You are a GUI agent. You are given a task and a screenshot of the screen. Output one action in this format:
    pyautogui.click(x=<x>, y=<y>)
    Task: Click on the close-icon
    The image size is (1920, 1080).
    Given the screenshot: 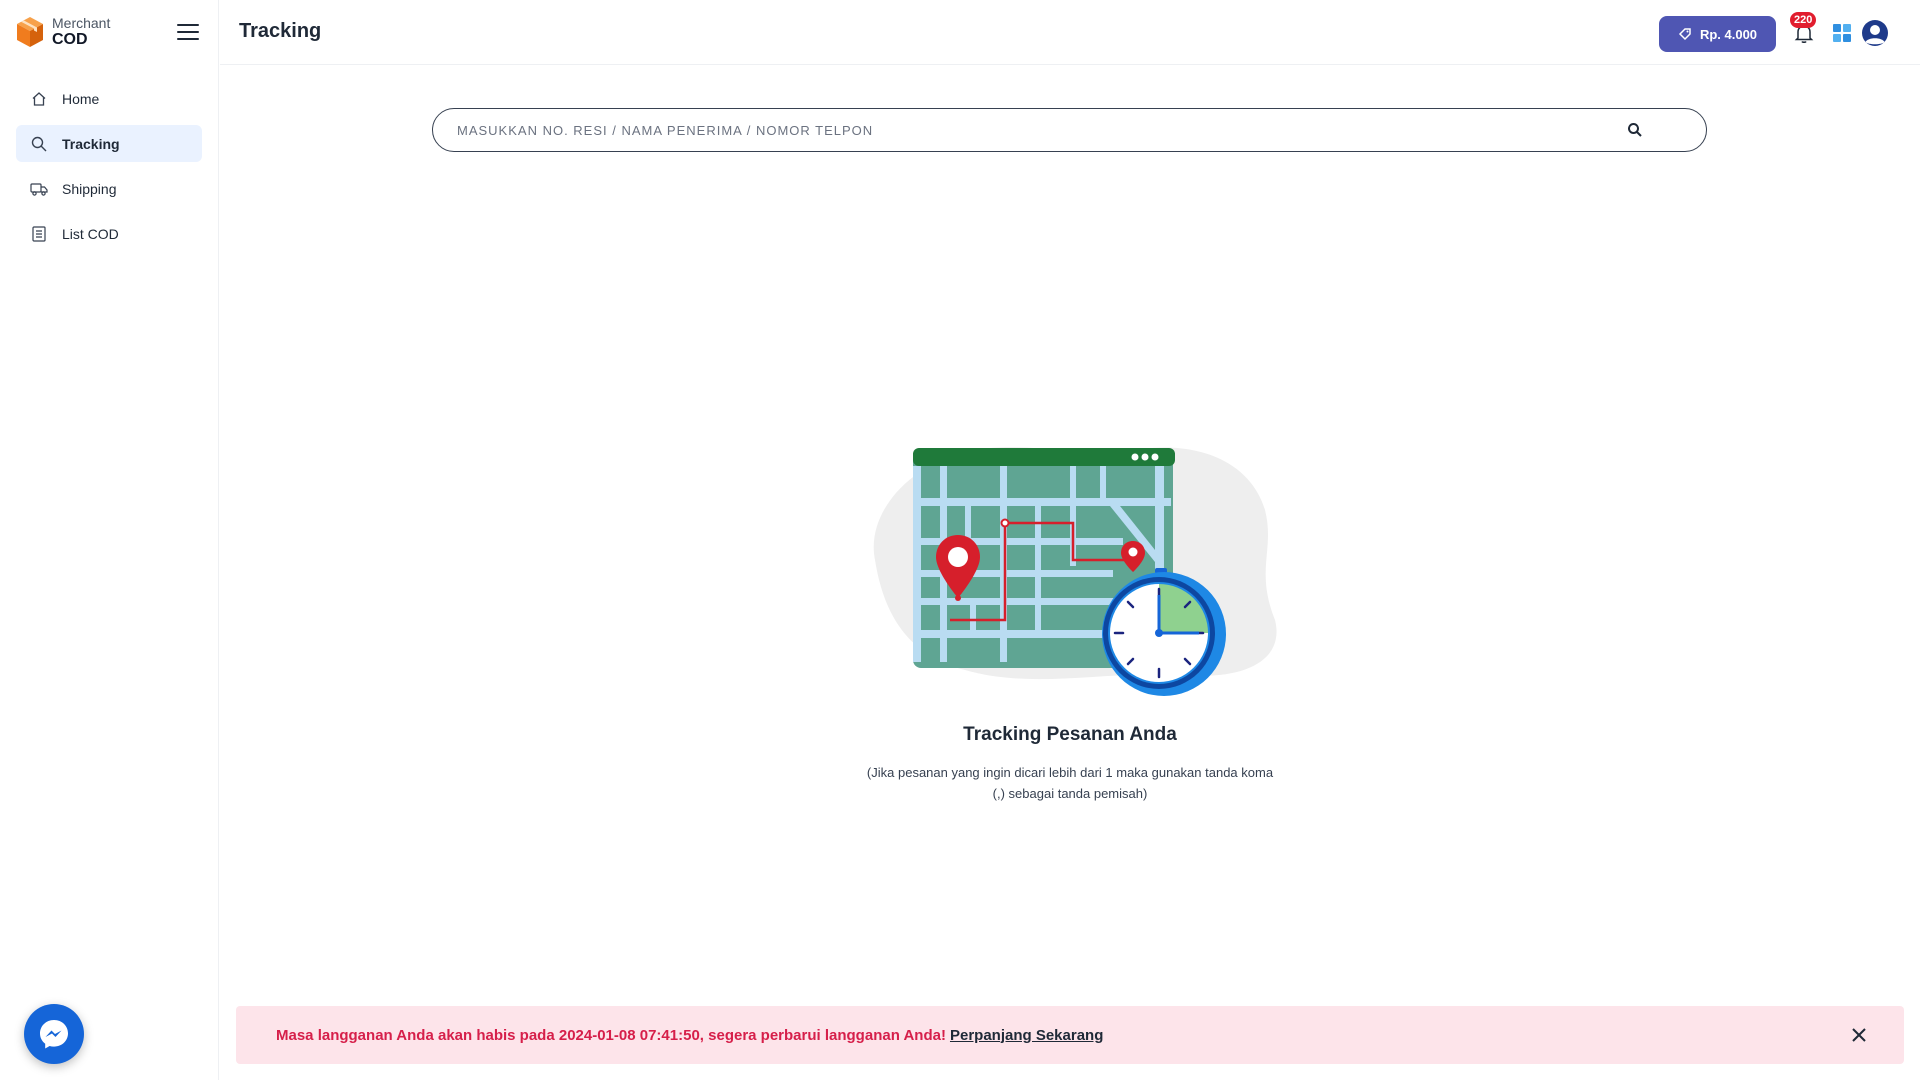 What is the action you would take?
    pyautogui.click(x=1859, y=1035)
    